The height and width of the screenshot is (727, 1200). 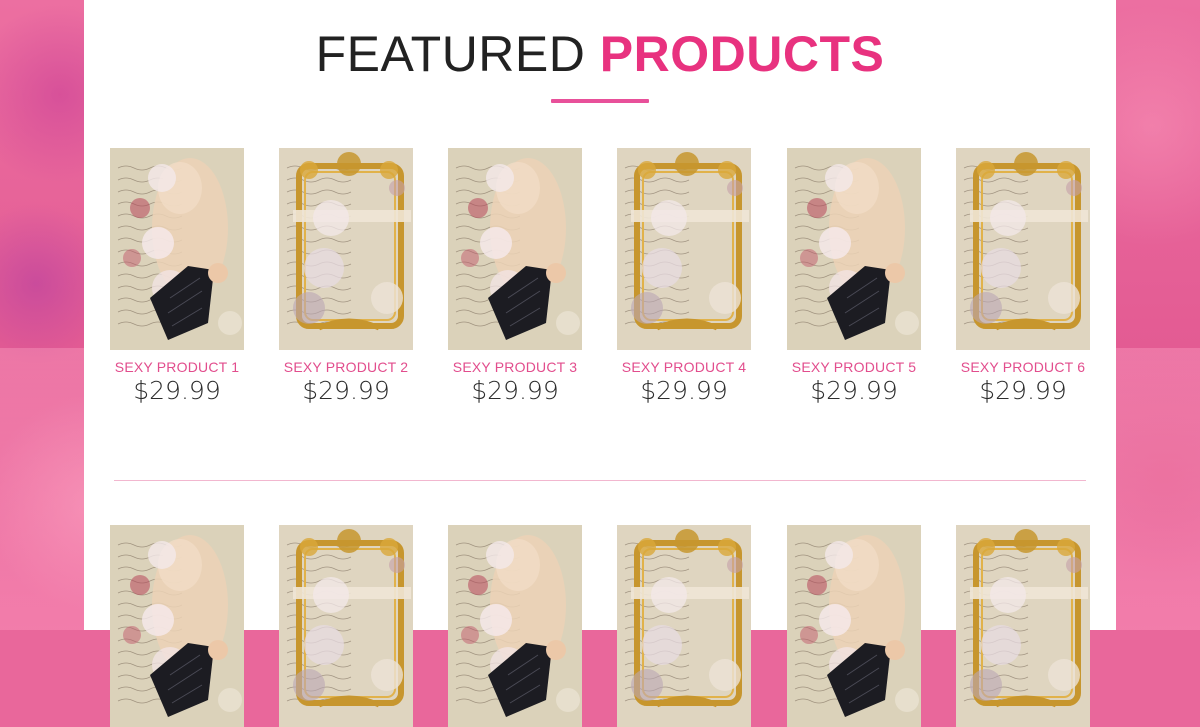 What do you see at coordinates (600, 101) in the screenshot?
I see `title-underline` at bounding box center [600, 101].